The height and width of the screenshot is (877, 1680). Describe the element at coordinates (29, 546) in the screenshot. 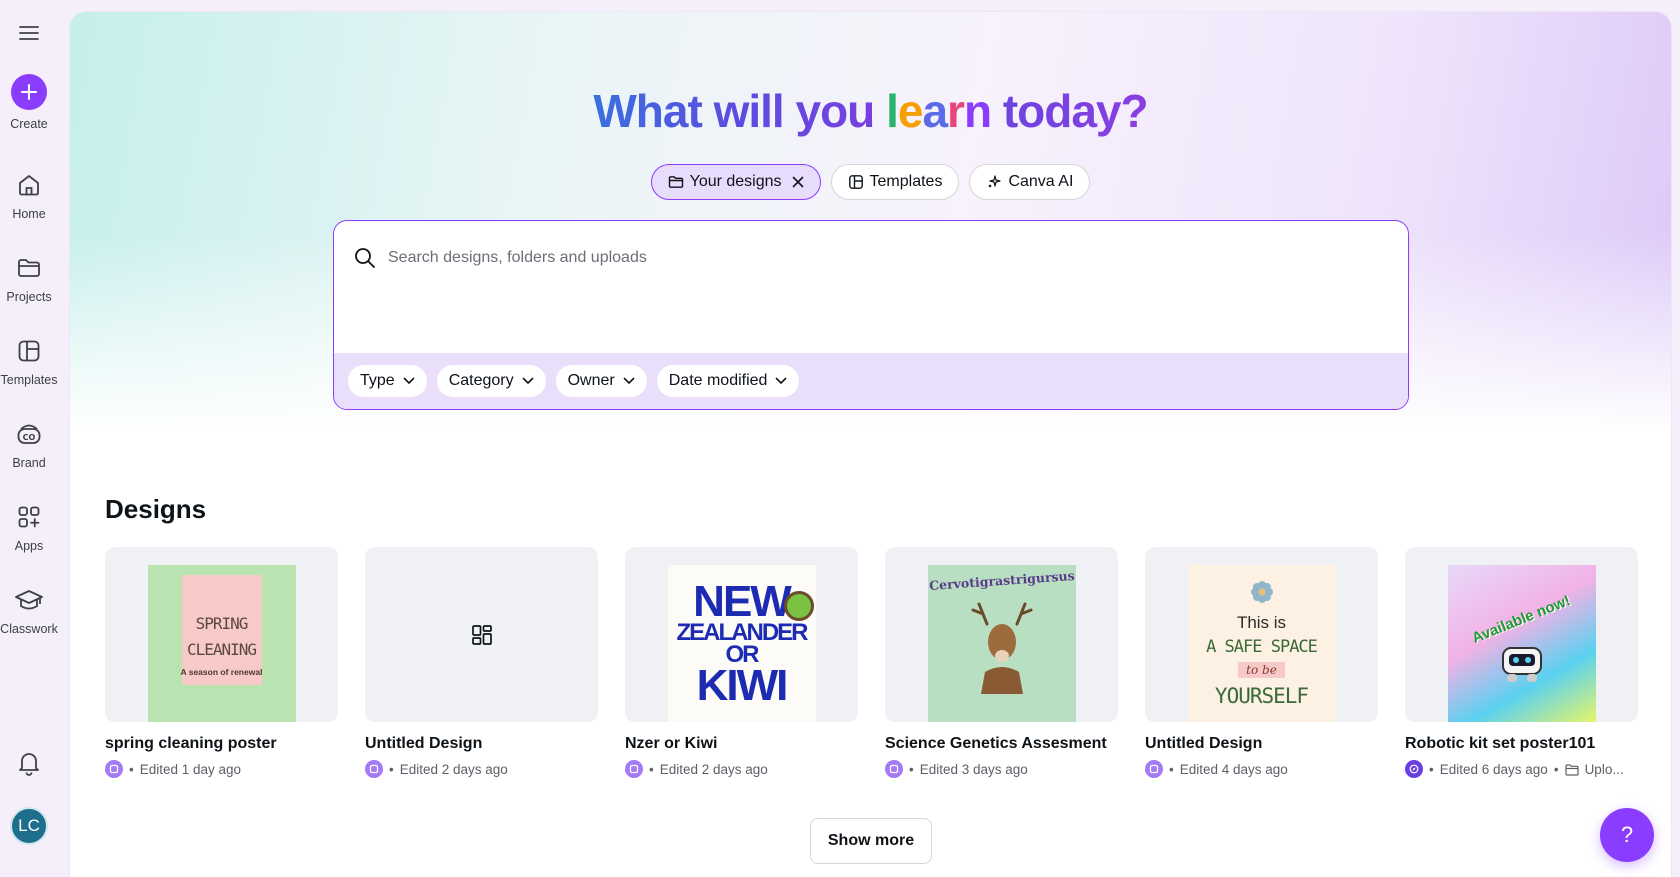

I see `sidebar-item-label: Apps` at that location.